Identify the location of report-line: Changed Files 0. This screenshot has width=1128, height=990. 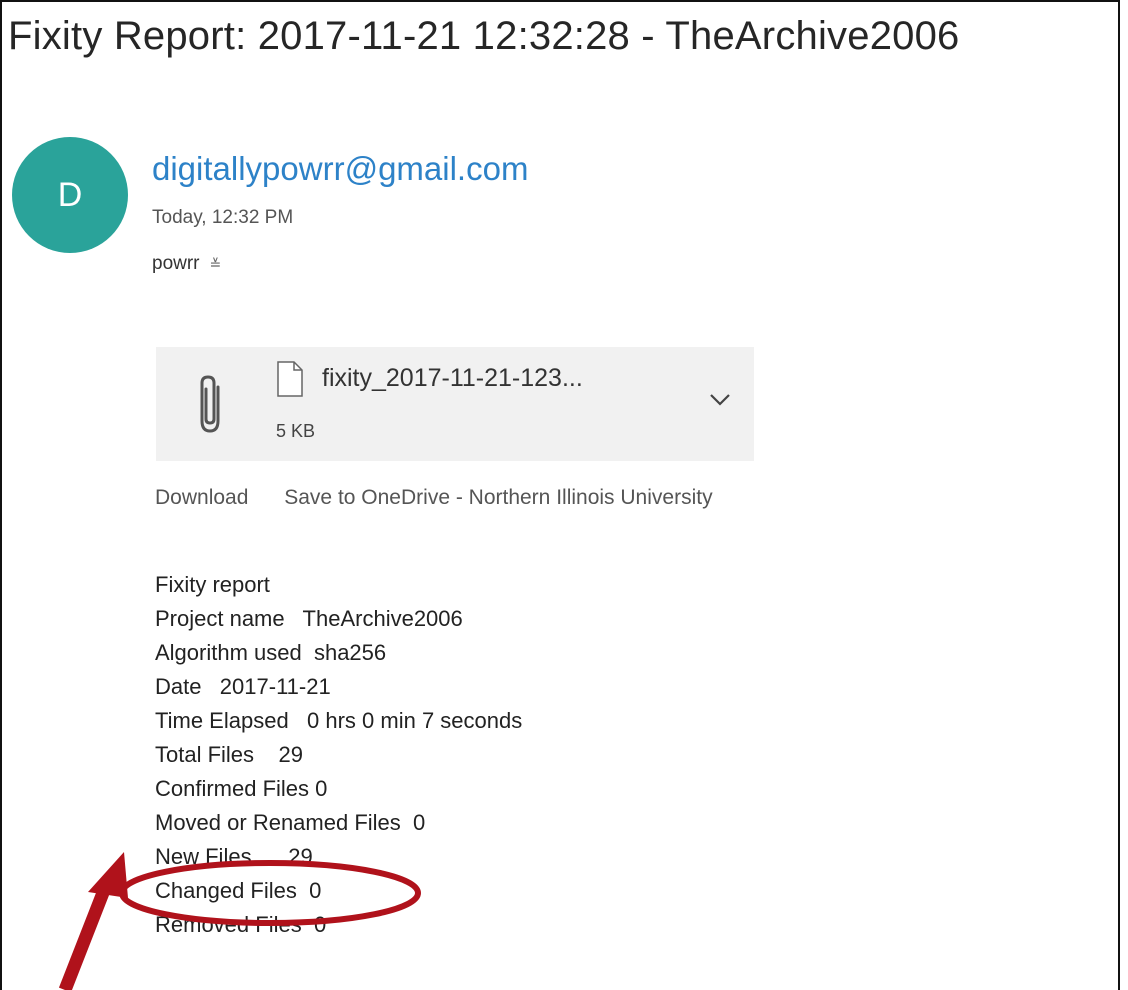
(238, 890).